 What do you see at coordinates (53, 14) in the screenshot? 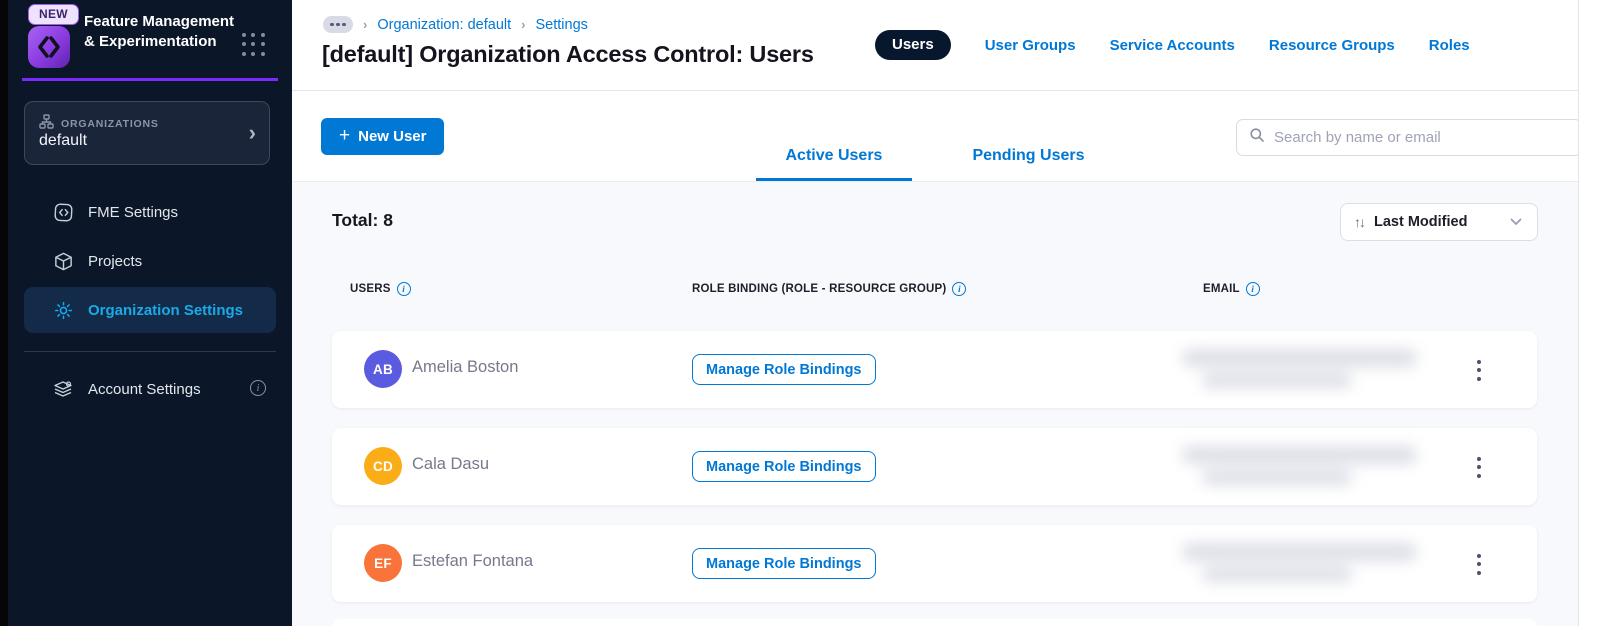
I see `new-badge: NEW` at bounding box center [53, 14].